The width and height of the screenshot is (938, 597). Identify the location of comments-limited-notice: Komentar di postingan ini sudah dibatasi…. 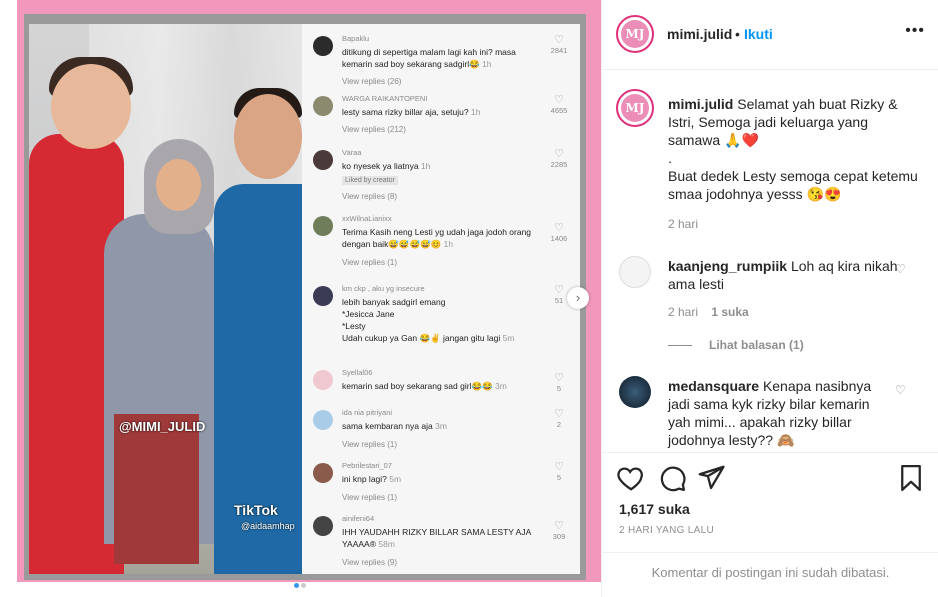
(770, 574).